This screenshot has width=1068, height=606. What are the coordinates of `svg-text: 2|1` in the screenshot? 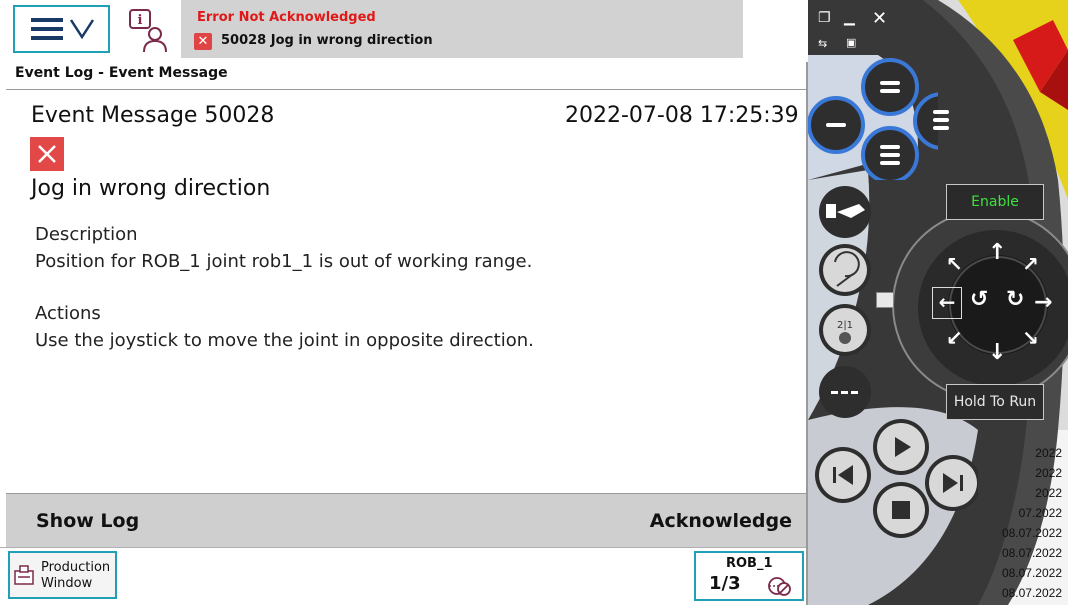 It's located at (845, 325).